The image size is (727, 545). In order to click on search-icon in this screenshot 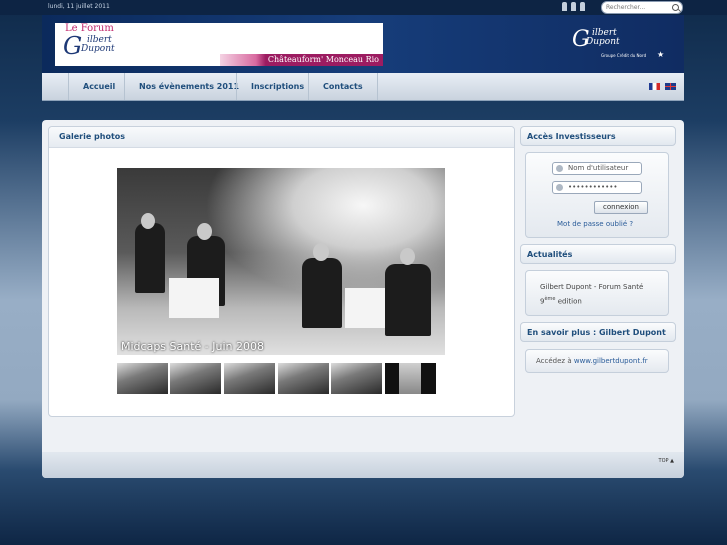, I will do `click(675, 7)`.